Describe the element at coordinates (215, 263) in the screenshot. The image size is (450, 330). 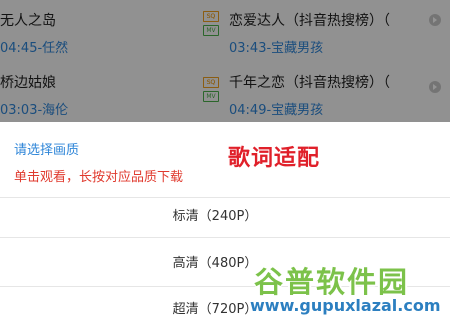
I see `quality-option-label: 高清（480P）` at that location.